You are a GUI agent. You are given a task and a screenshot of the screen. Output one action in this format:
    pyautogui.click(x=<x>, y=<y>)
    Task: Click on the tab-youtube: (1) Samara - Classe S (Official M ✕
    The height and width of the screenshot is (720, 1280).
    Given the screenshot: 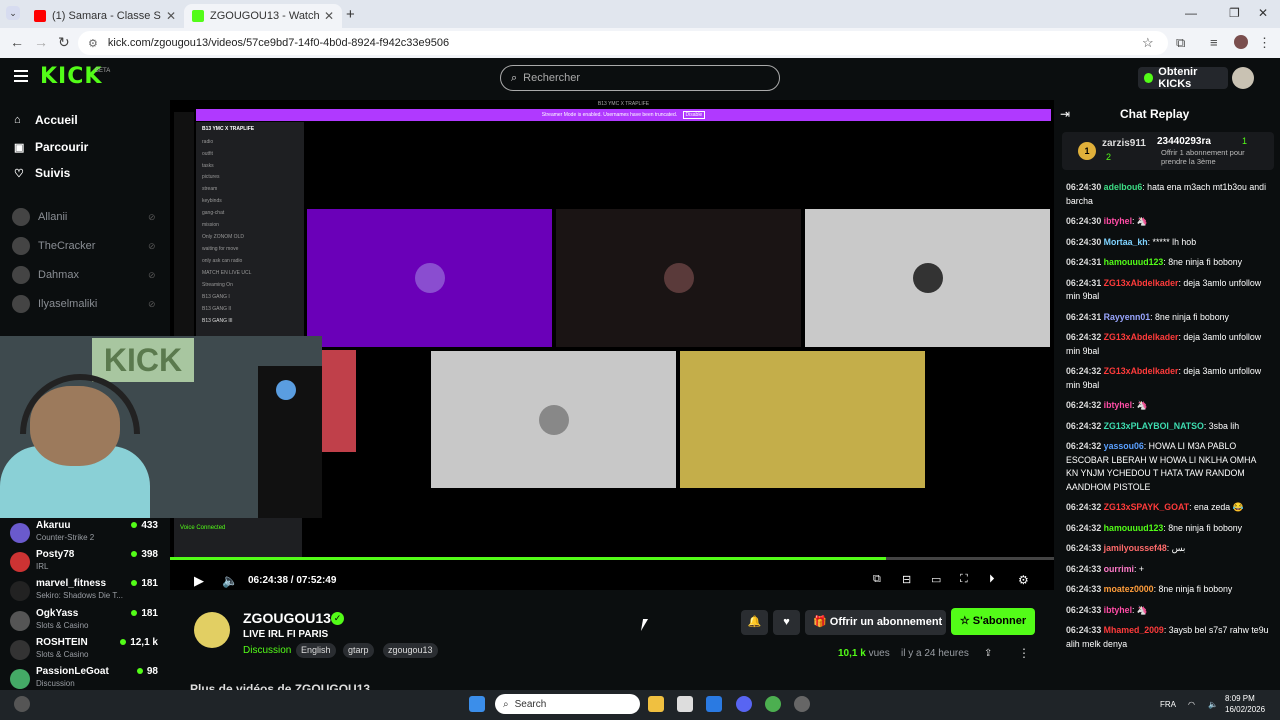 What is the action you would take?
    pyautogui.click(x=105, y=16)
    